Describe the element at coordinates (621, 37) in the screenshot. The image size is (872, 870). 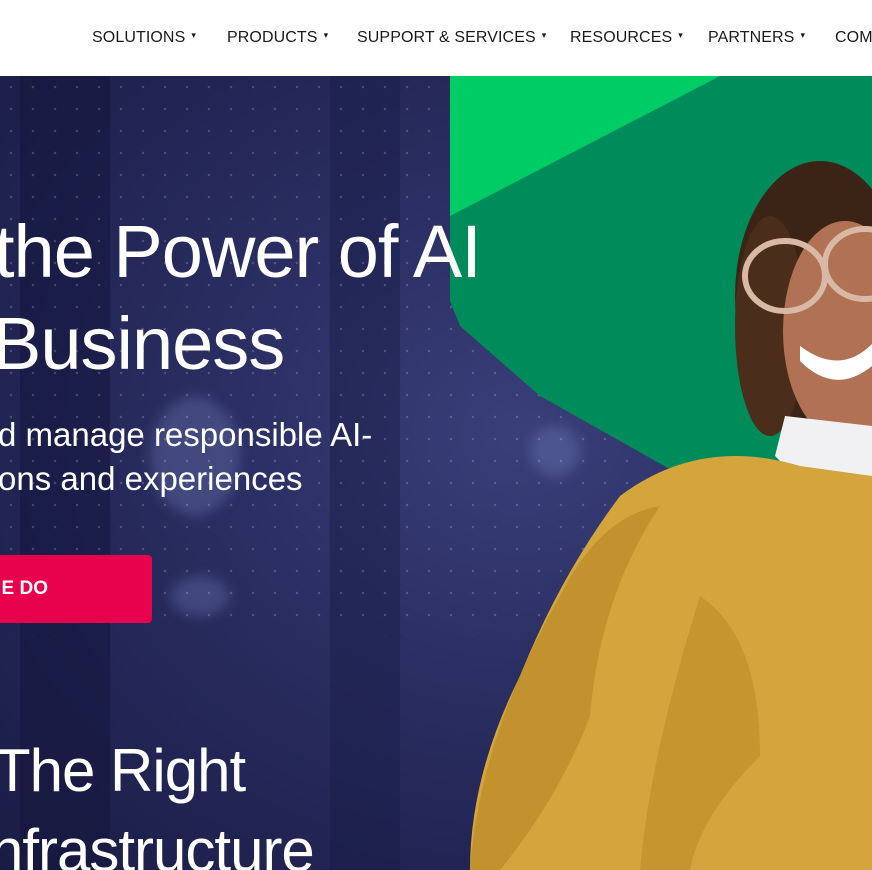
I see `nav-item-label: RESOURCES` at that location.